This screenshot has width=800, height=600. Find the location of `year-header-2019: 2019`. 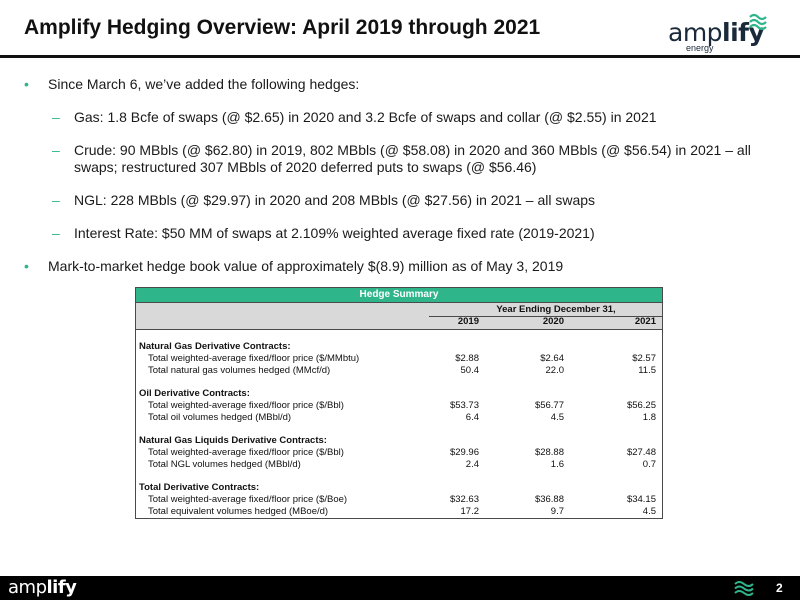

year-header-2019: 2019 is located at coordinates (468, 321).